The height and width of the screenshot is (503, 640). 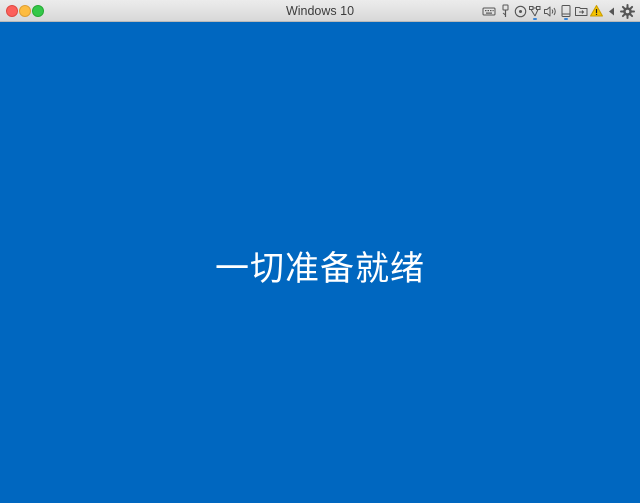 What do you see at coordinates (489, 11) in the screenshot?
I see `keyboard-icon` at bounding box center [489, 11].